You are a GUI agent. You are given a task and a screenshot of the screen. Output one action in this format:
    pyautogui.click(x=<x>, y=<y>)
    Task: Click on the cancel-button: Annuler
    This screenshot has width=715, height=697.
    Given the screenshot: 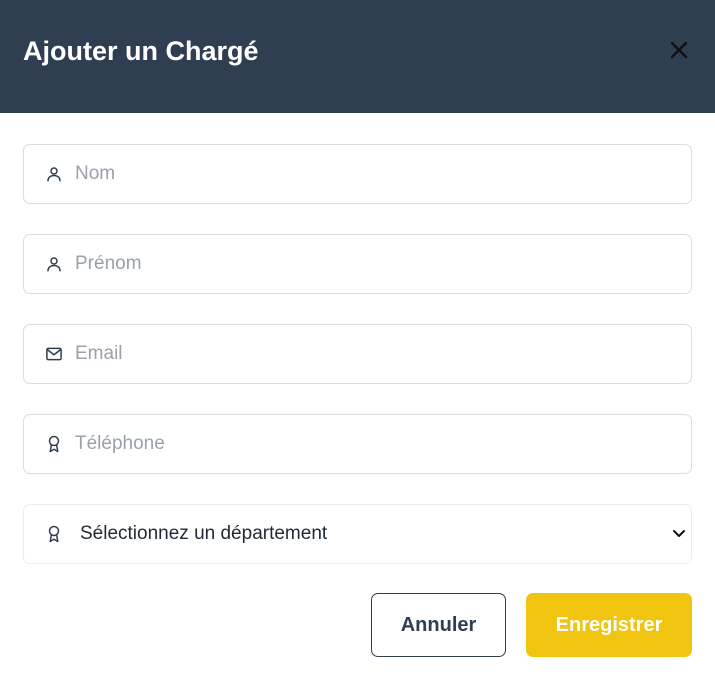 What is the action you would take?
    pyautogui.click(x=438, y=625)
    